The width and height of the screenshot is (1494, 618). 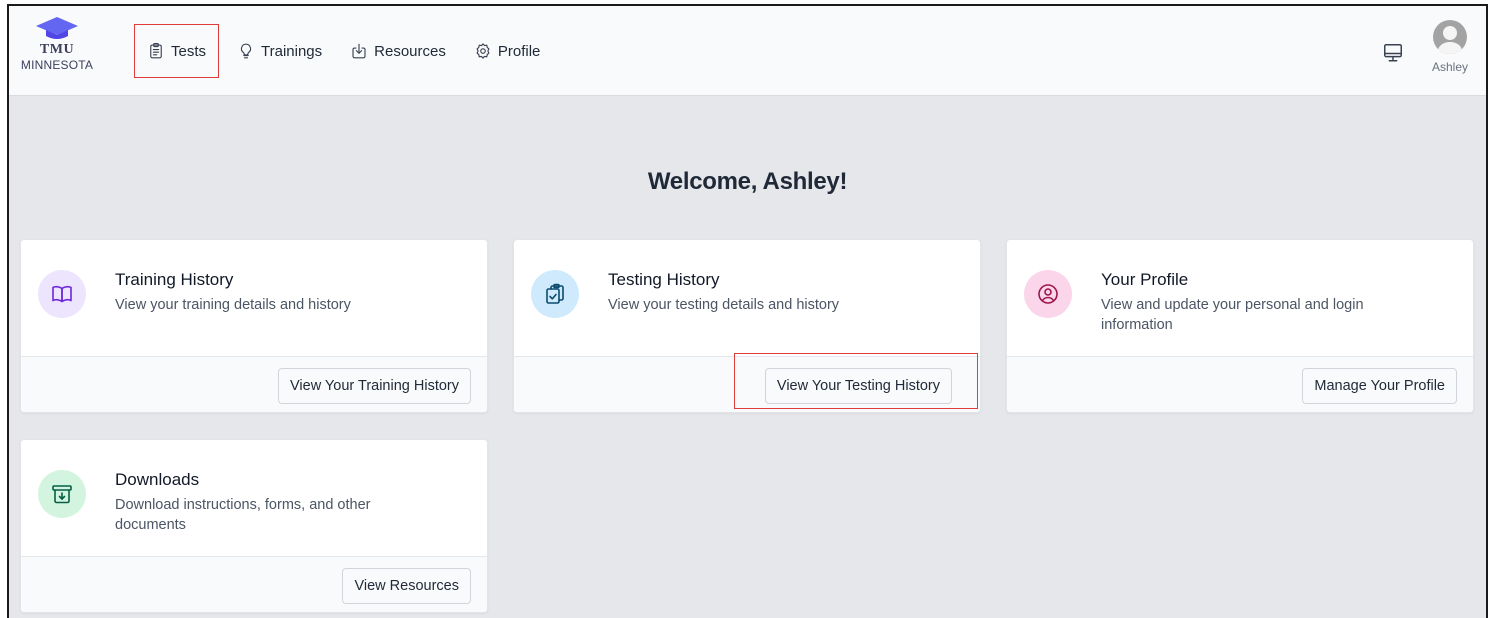 I want to click on user-circle-icon, so click(x=1048, y=294).